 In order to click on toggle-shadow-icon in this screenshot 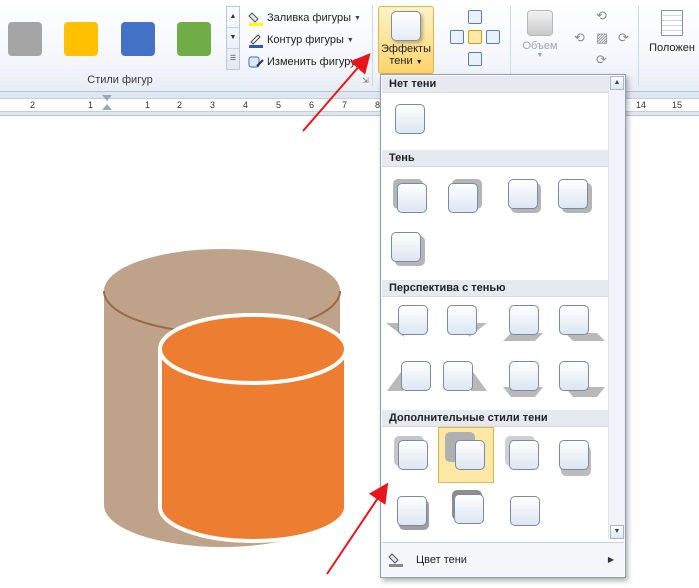, I will do `click(475, 37)`.